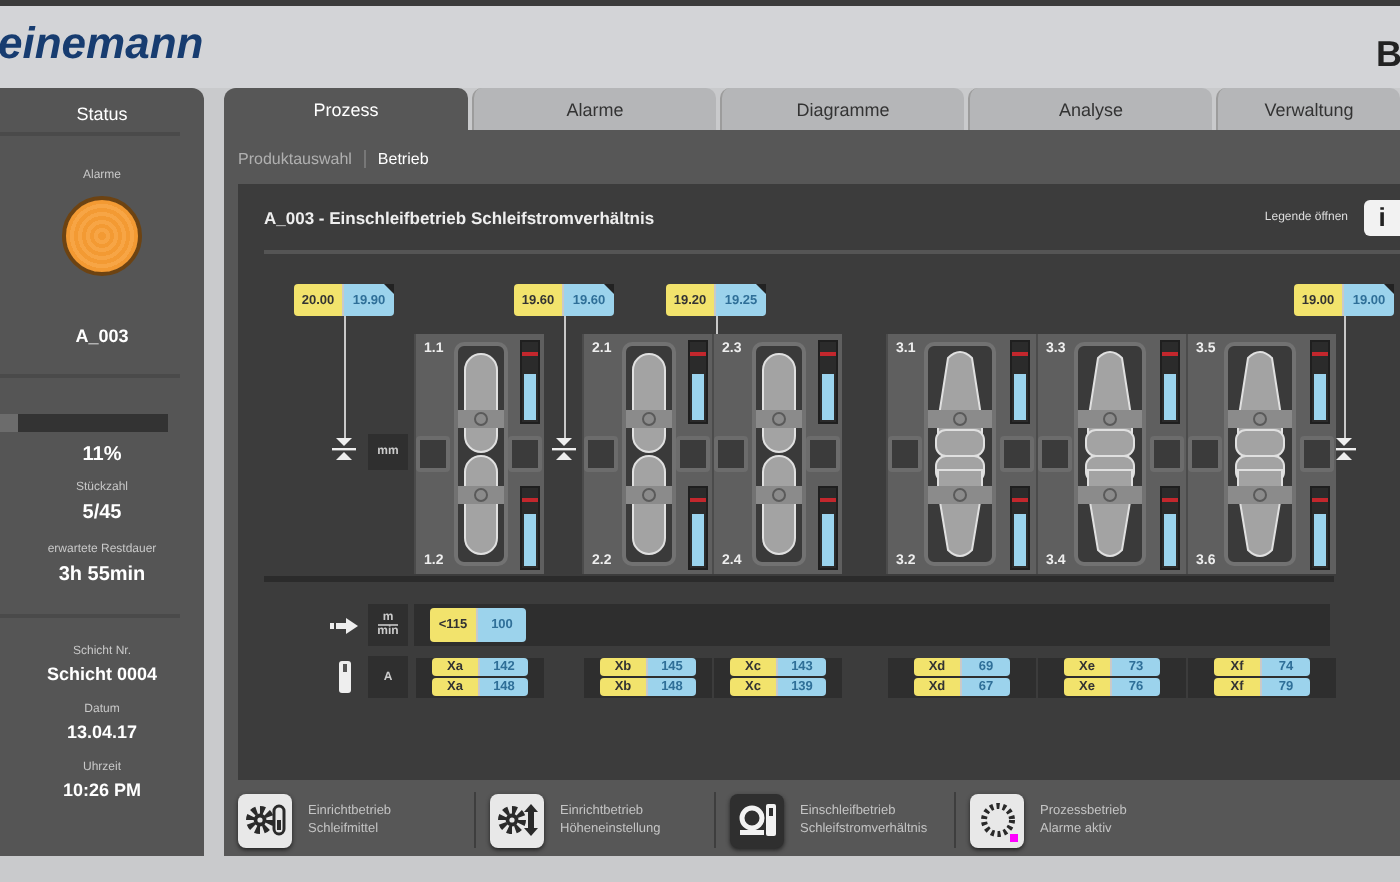 The width and height of the screenshot is (1400, 882). I want to click on breadcrumb-link: Betrieb, so click(402, 158).